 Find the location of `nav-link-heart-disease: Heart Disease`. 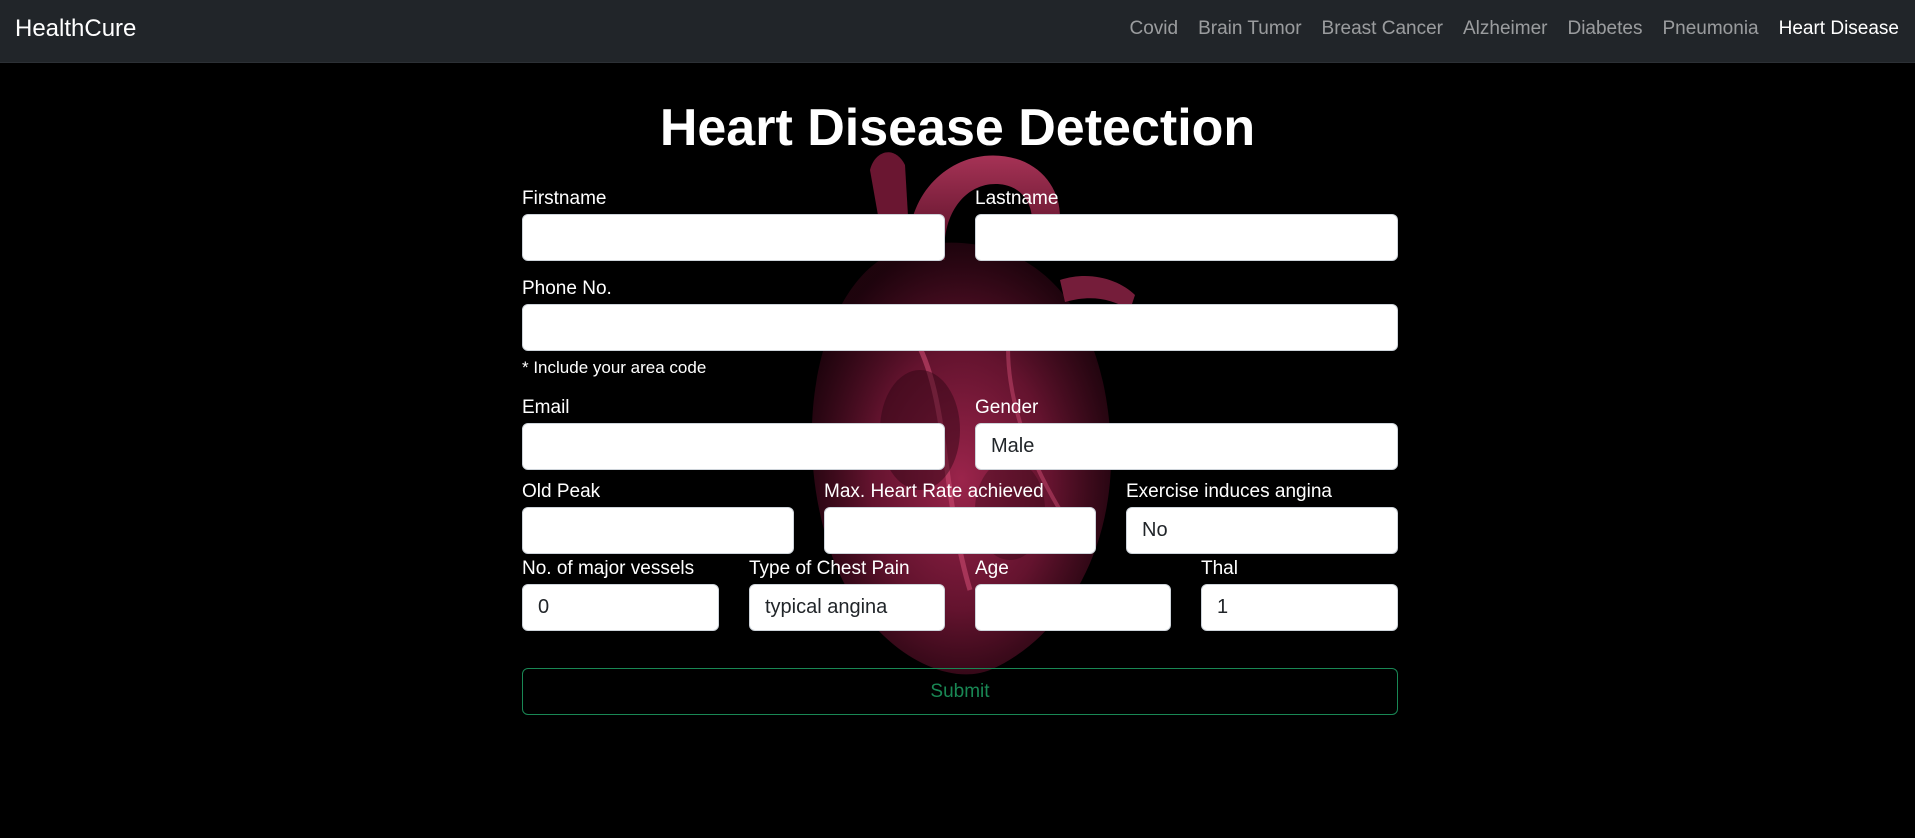

nav-link-heart-disease: Heart Disease is located at coordinates (1839, 29).